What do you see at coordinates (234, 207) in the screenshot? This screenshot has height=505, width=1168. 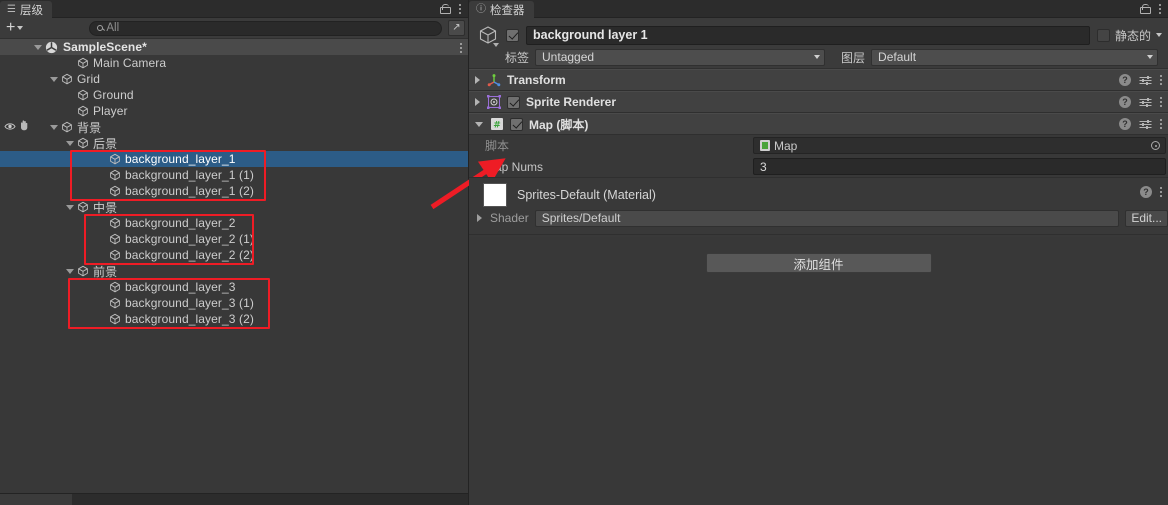 I see `hierarchy-item-row: 中景` at bounding box center [234, 207].